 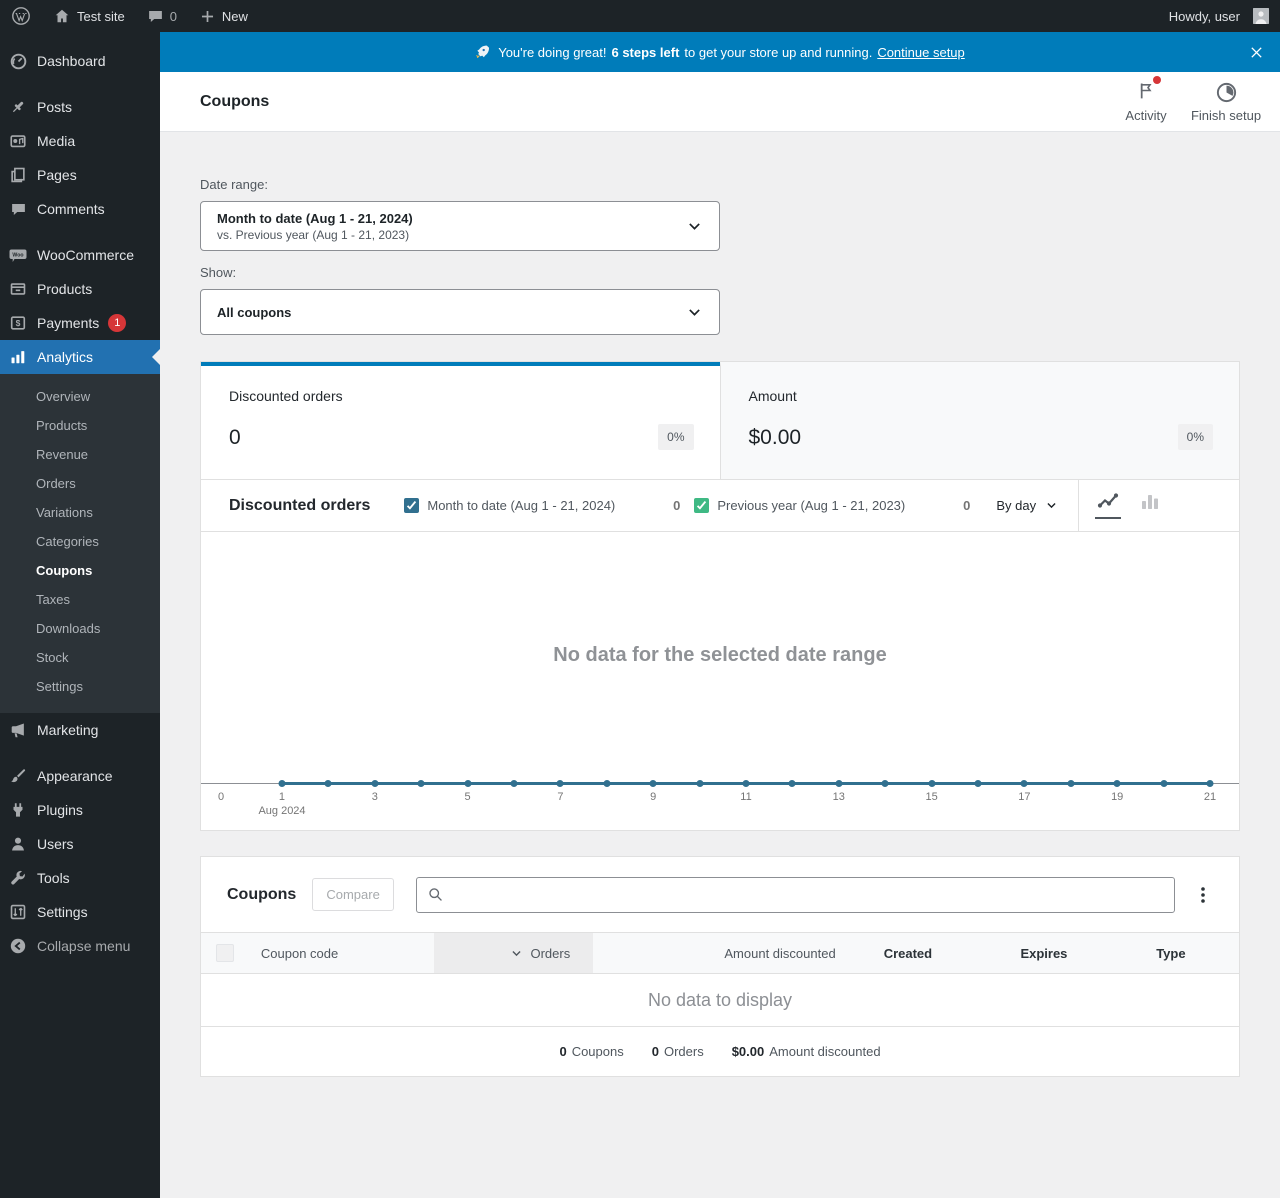 What do you see at coordinates (513, 953) in the screenshot?
I see `column-header-orders: Orders` at bounding box center [513, 953].